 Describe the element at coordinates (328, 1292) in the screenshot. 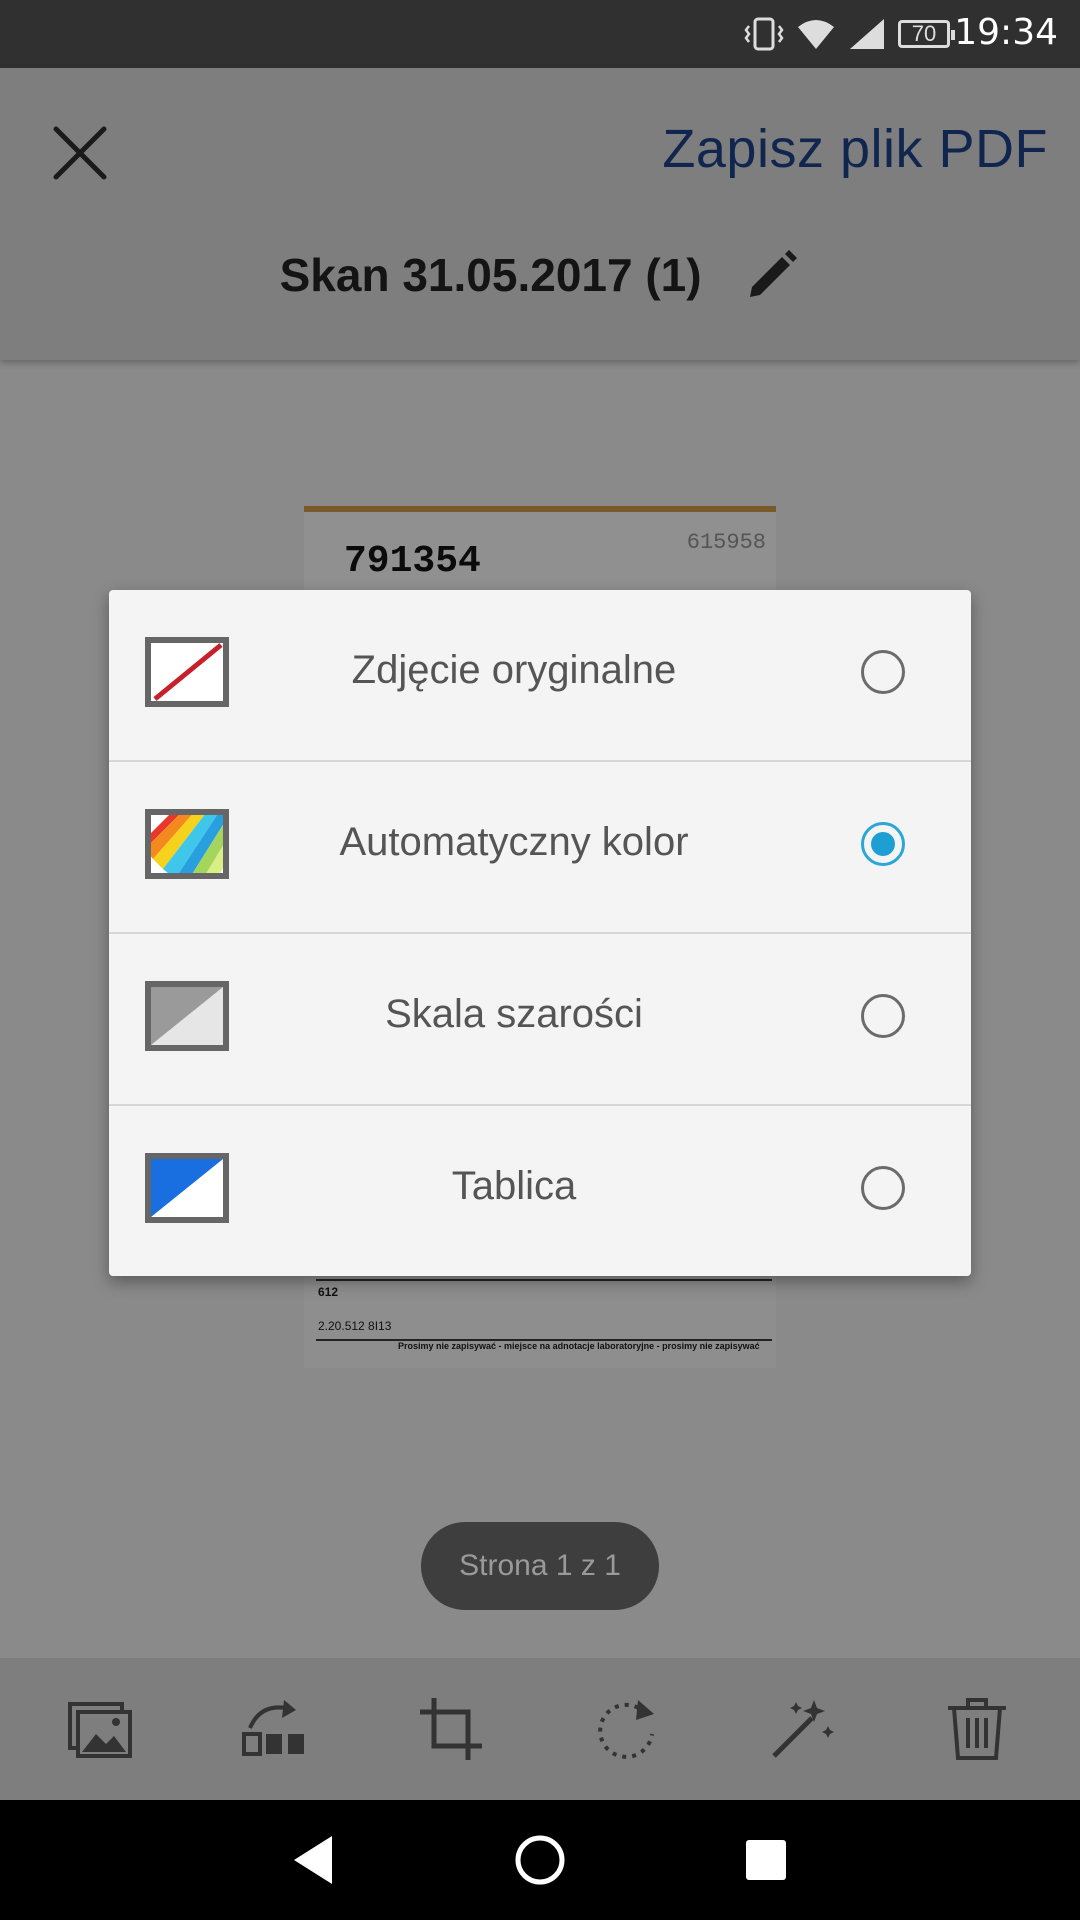

I see `preview-footer-num: 612` at that location.